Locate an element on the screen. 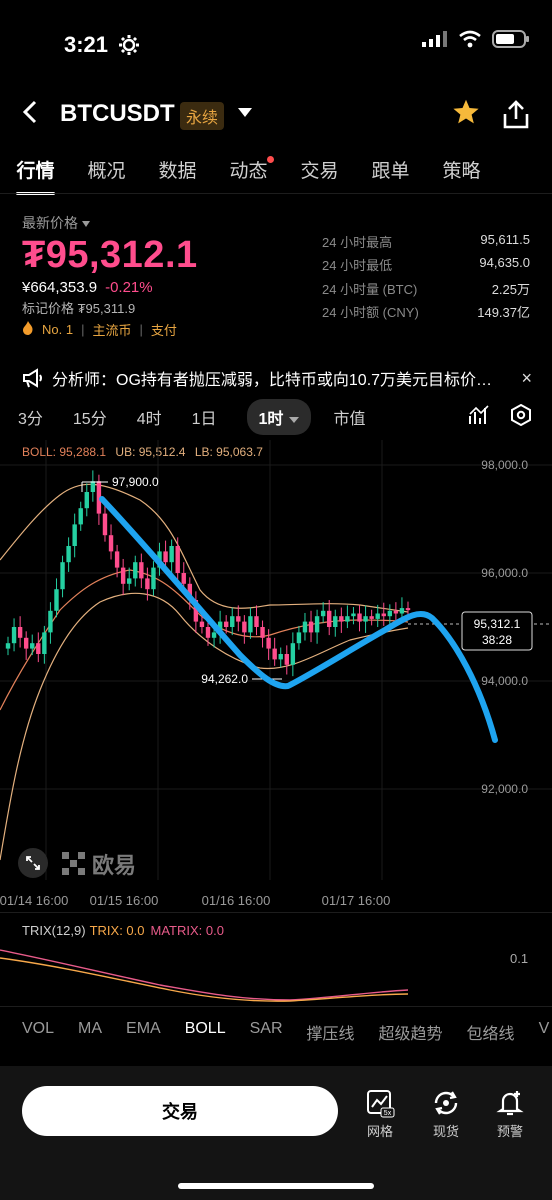 The height and width of the screenshot is (1200, 552). market-value-tab: 市值 is located at coordinates (349, 417).